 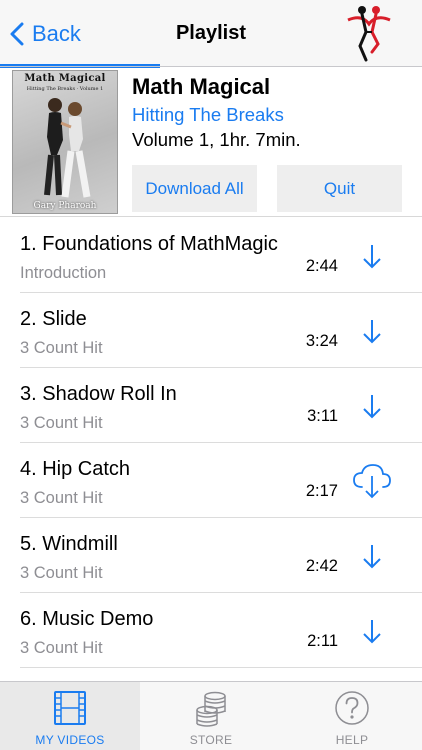 I want to click on track-duration: 2:11, so click(x=322, y=641).